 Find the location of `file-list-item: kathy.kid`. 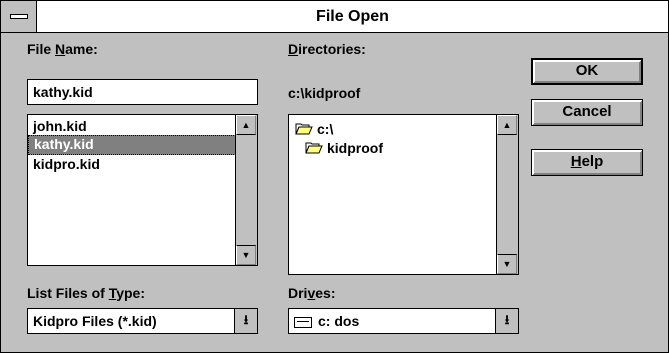

file-list-item: kathy.kid is located at coordinates (132, 145).